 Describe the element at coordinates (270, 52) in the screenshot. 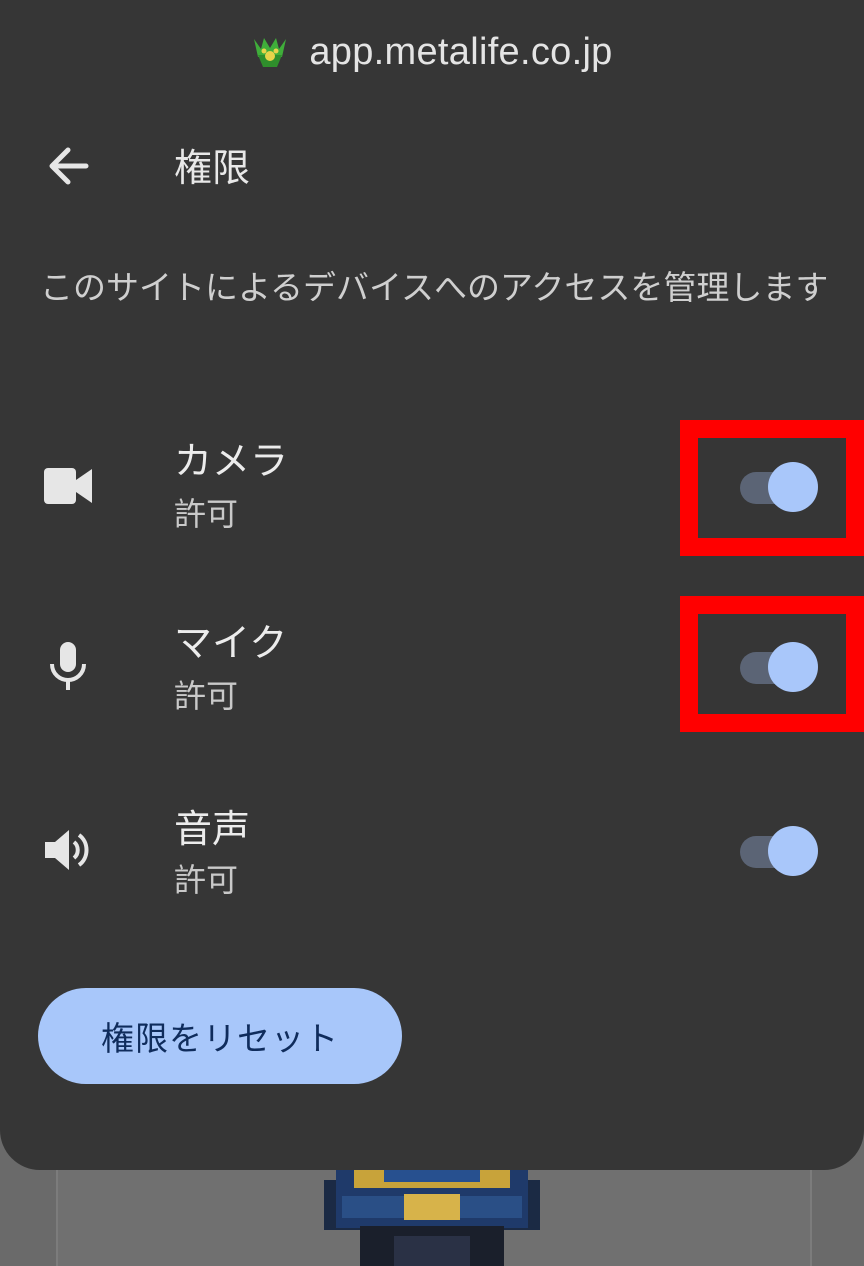

I see `site-logo-icon` at that location.